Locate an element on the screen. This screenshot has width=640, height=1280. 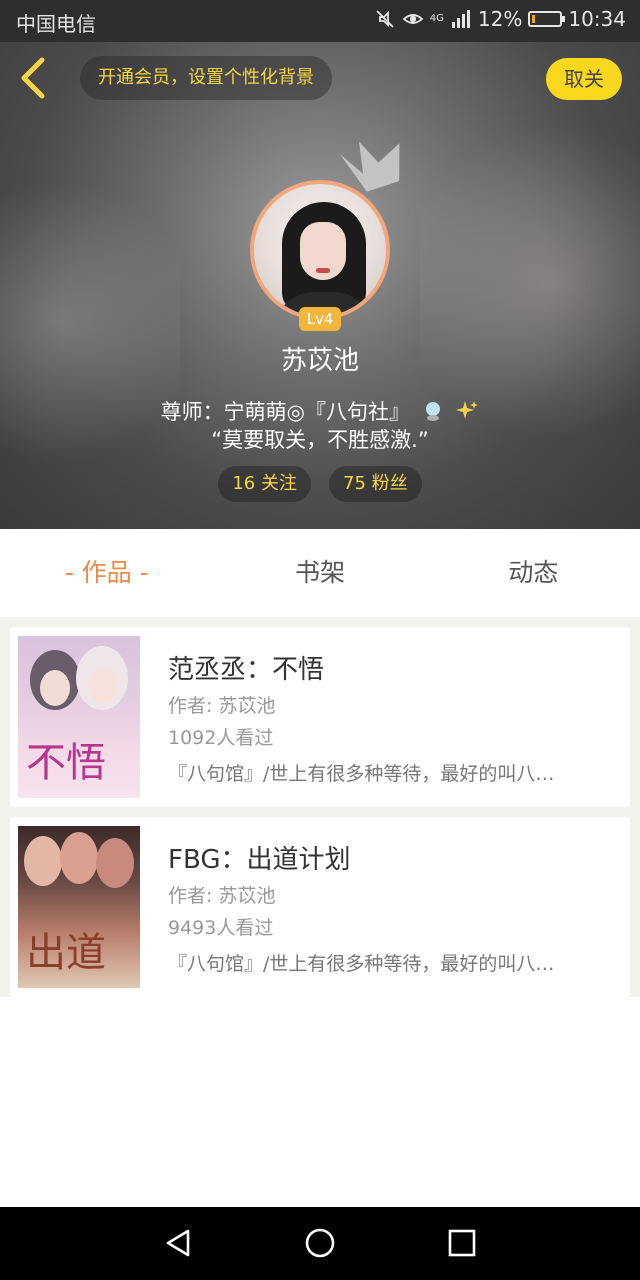
book-cover: 出道 is located at coordinates (79, 907).